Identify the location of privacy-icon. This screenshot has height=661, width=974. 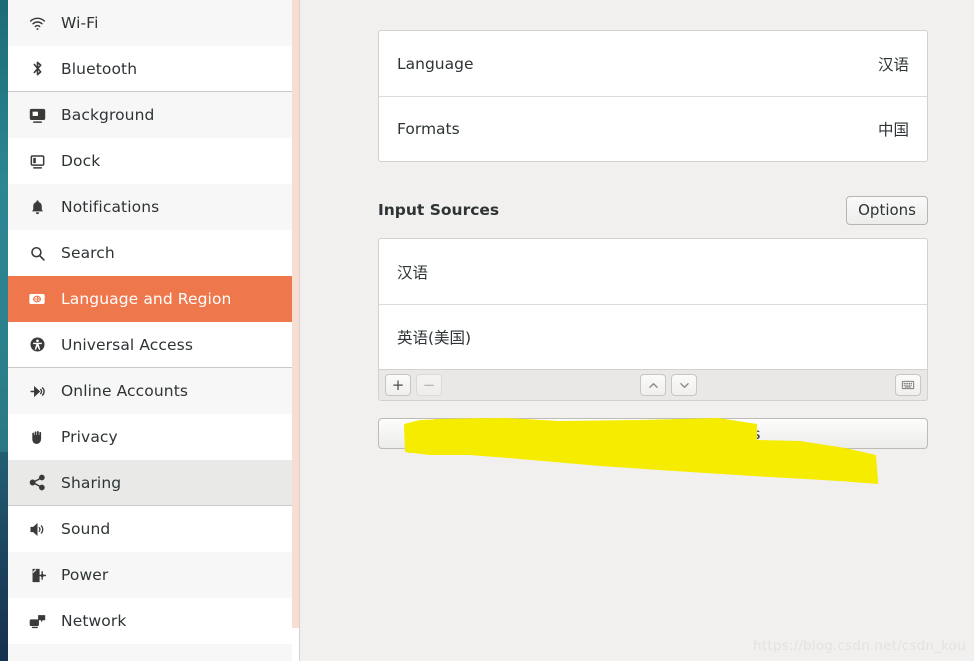
(37, 437).